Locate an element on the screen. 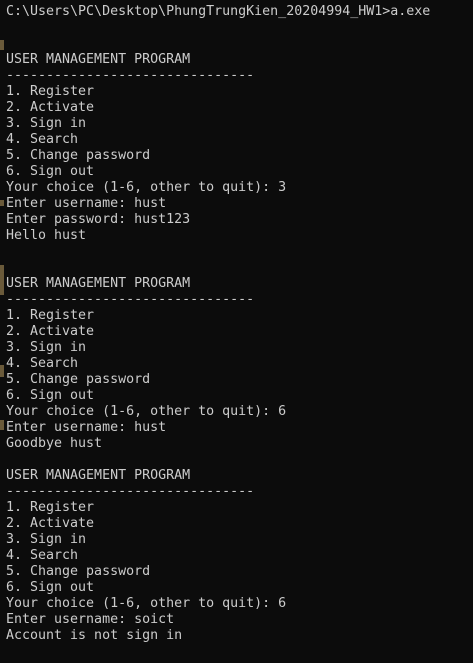 The height and width of the screenshot is (663, 473). console-line: Account is not sign in is located at coordinates (94, 635).